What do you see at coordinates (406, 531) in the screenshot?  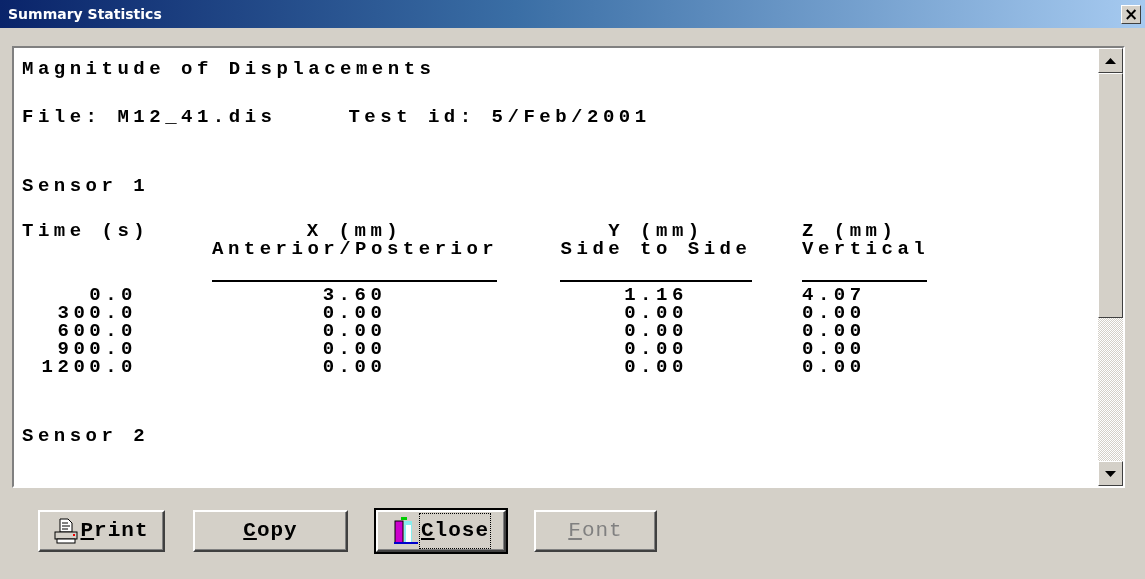 I see `door-icon` at bounding box center [406, 531].